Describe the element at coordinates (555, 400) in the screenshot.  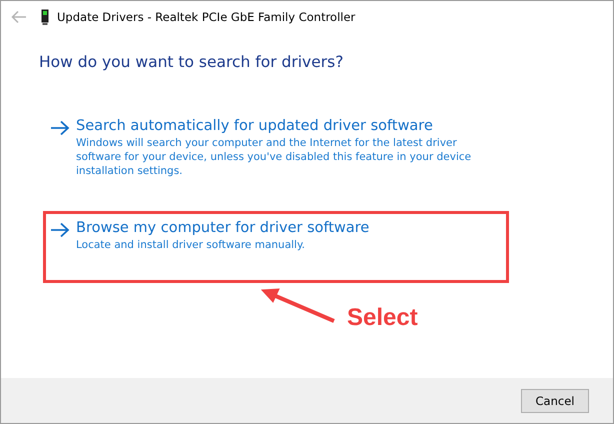
I see `cancel-button: Cancel` at that location.